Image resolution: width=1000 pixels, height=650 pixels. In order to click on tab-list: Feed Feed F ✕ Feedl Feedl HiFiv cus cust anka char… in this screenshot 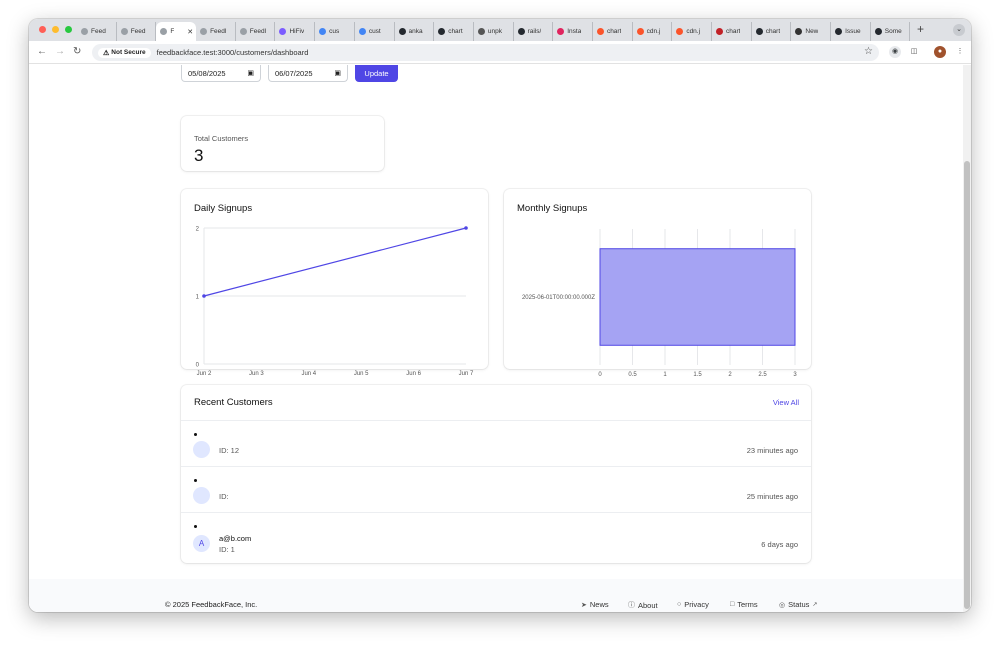, I will do `click(494, 31)`.